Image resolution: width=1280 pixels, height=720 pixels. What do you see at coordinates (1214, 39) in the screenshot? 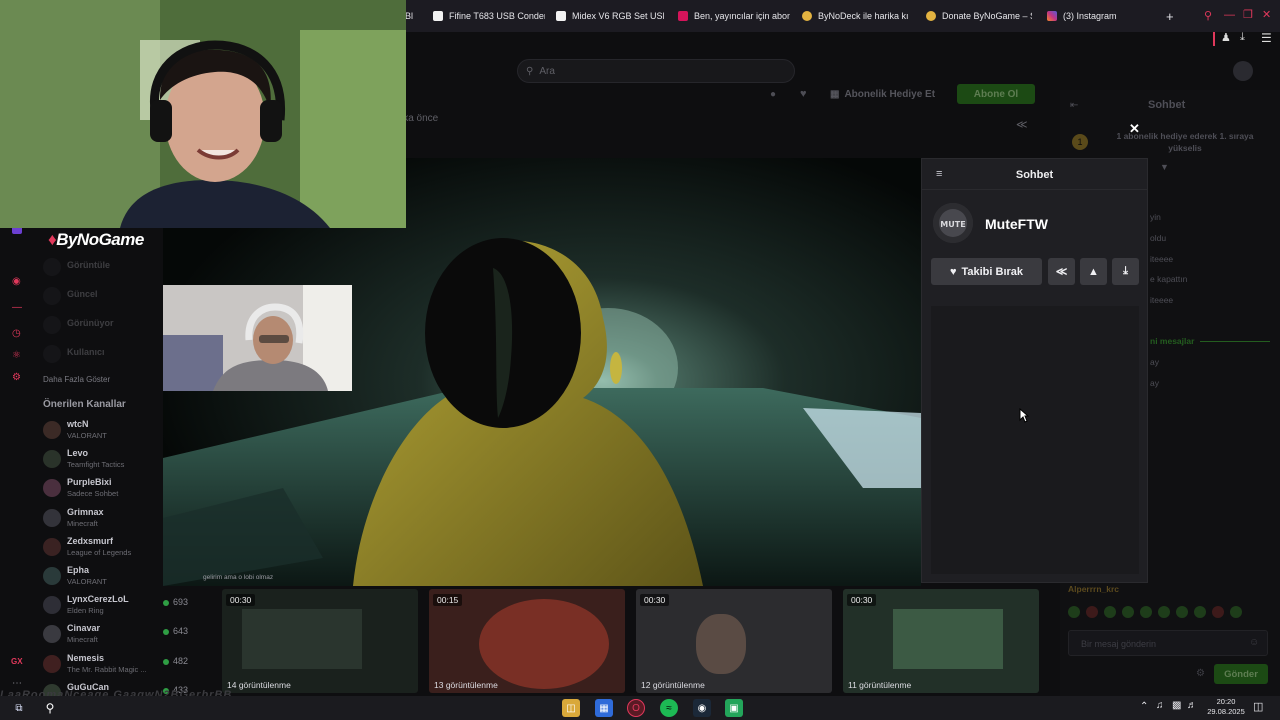
I see `toolbar-divider` at bounding box center [1214, 39].